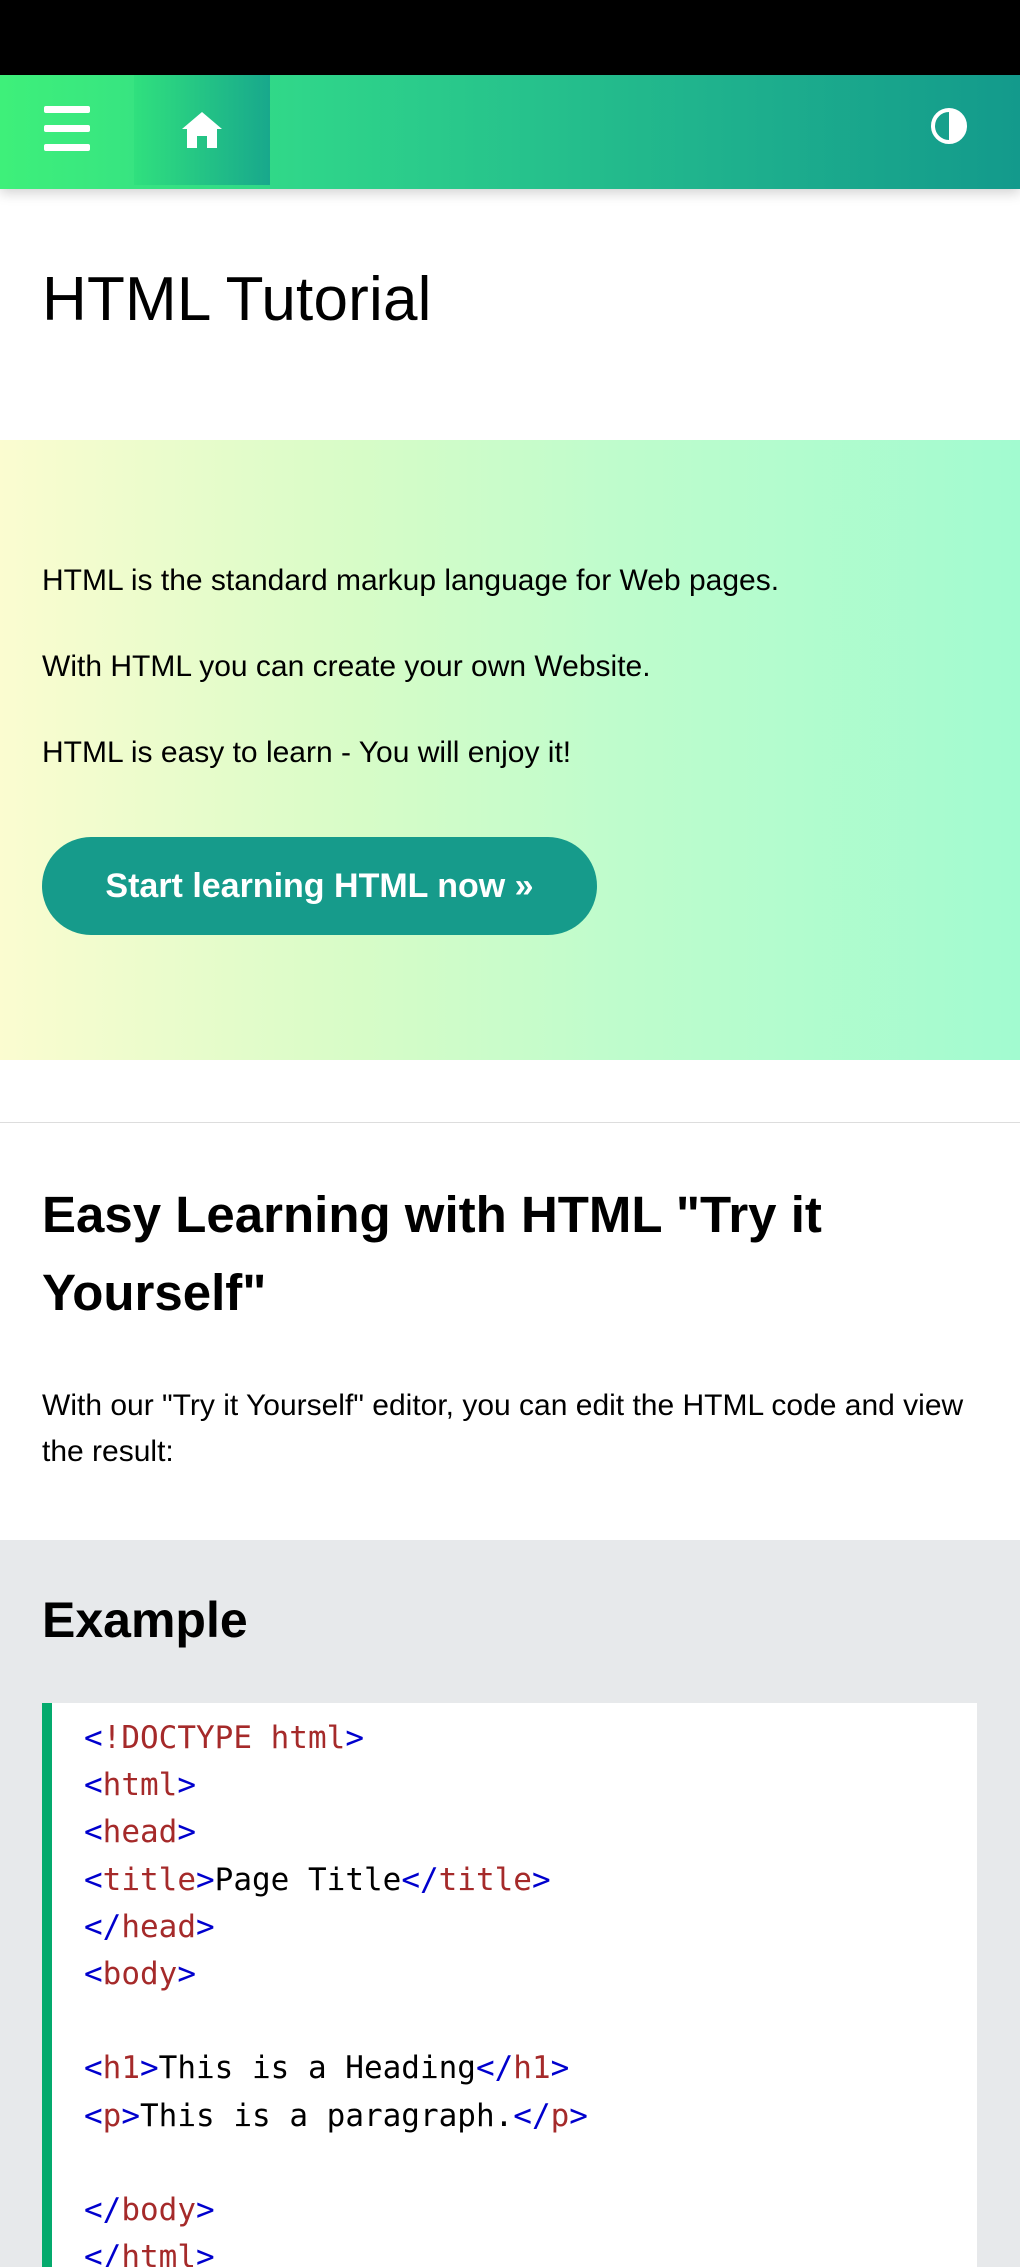 The height and width of the screenshot is (2267, 1020). I want to click on code-token: !DOCTYPE html, so click(224, 1738).